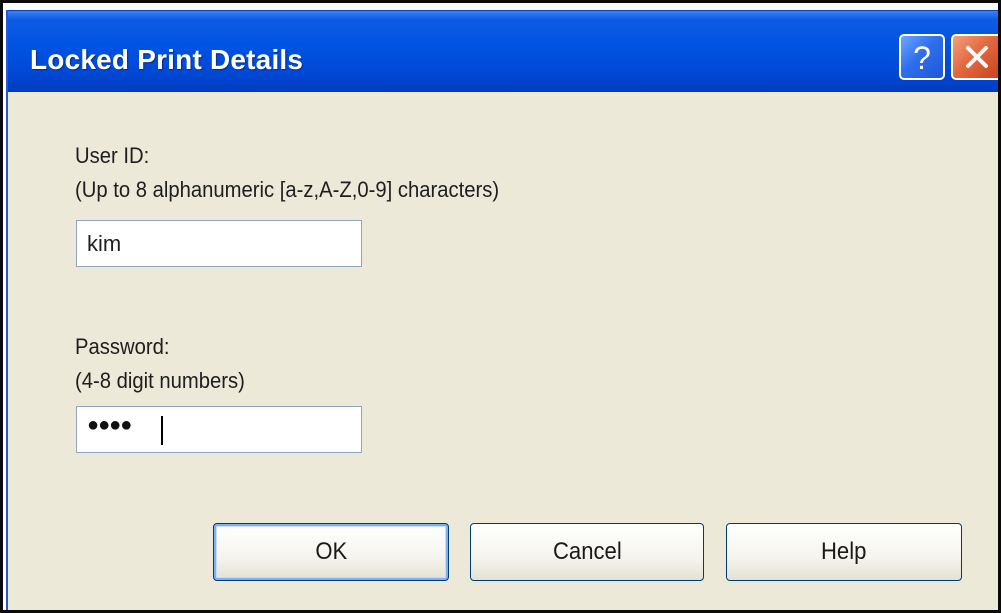 The height and width of the screenshot is (613, 1001). I want to click on help-button: Help, so click(844, 552).